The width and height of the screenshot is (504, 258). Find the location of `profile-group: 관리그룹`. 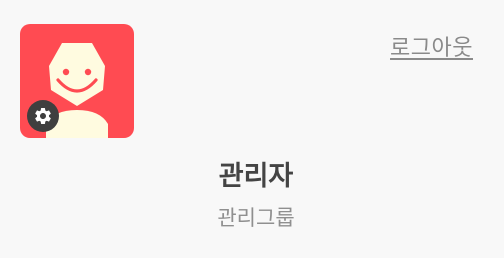

profile-group: 관리그룹 is located at coordinates (256, 218).